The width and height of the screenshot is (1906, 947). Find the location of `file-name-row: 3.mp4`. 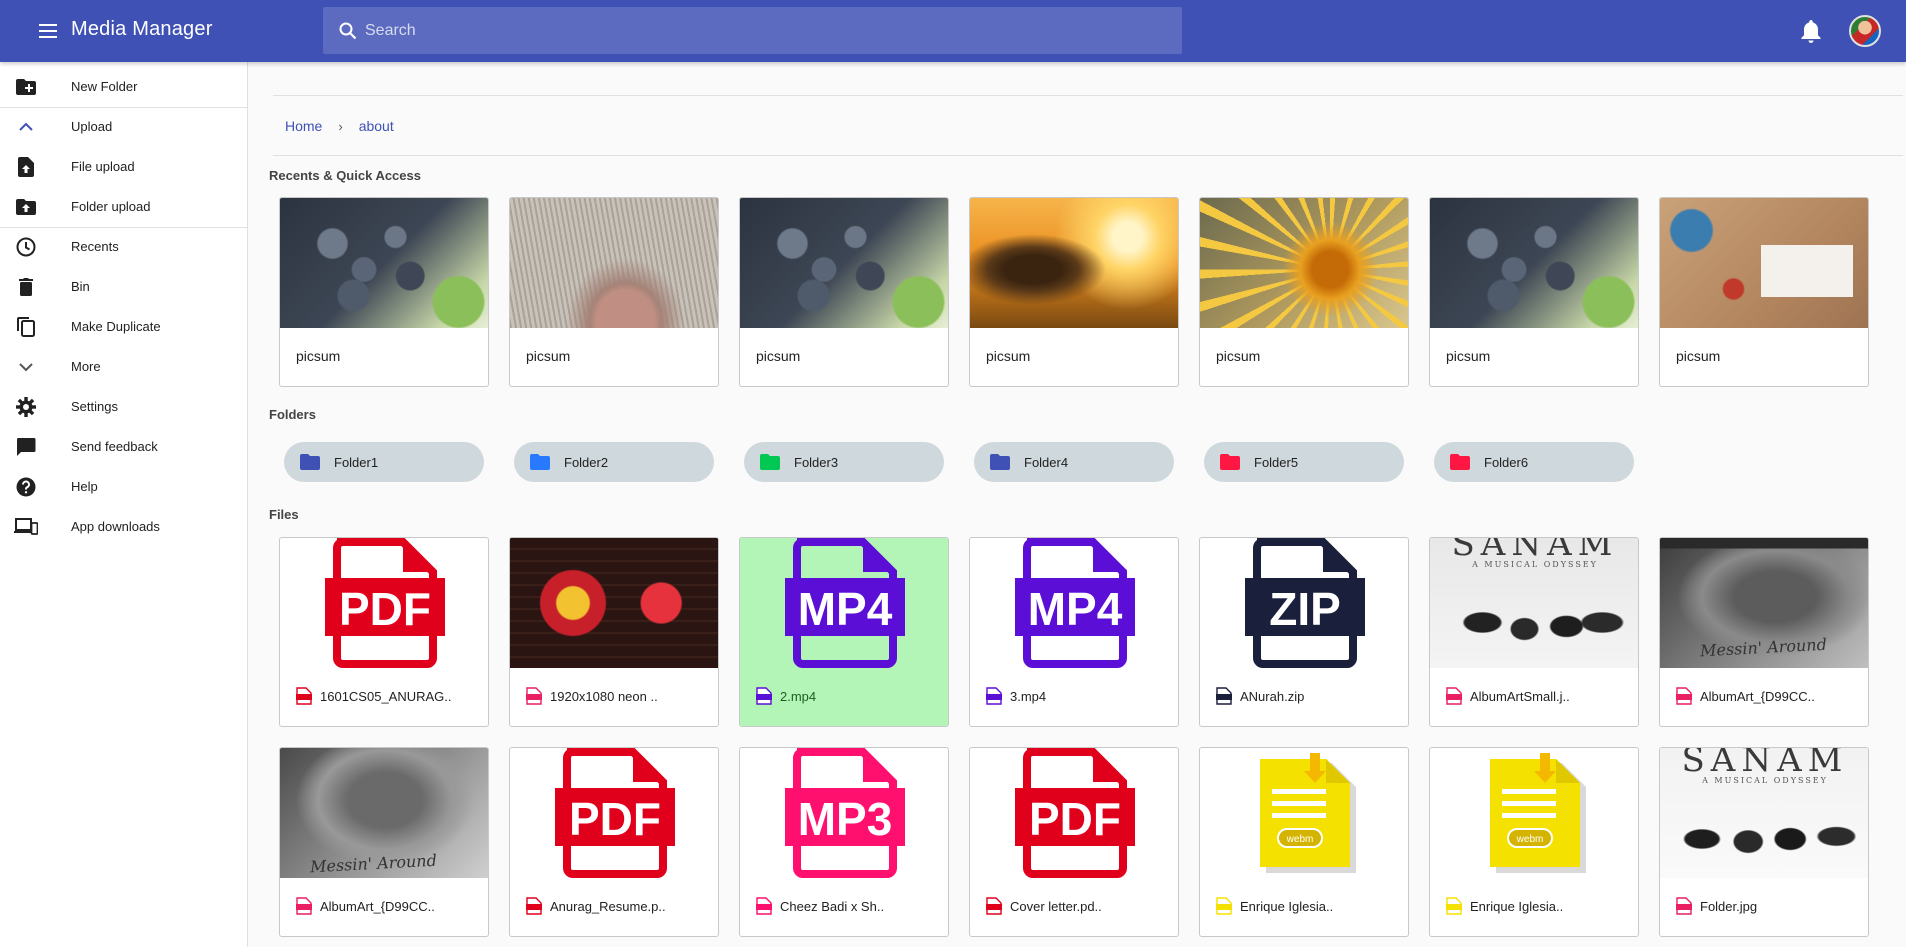

file-name-row: 3.mp4 is located at coordinates (1016, 696).